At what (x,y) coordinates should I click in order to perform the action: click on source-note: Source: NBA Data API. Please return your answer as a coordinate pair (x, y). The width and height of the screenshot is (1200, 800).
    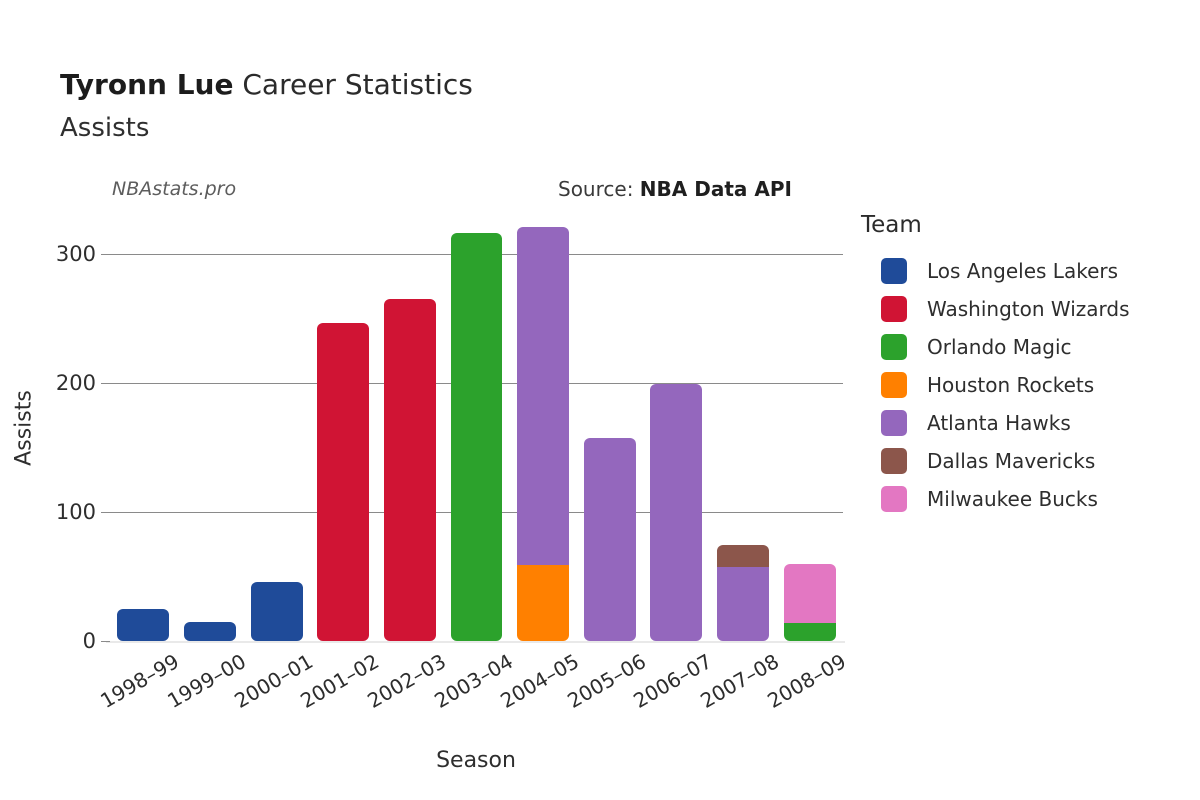
    Looking at the image, I should click on (675, 189).